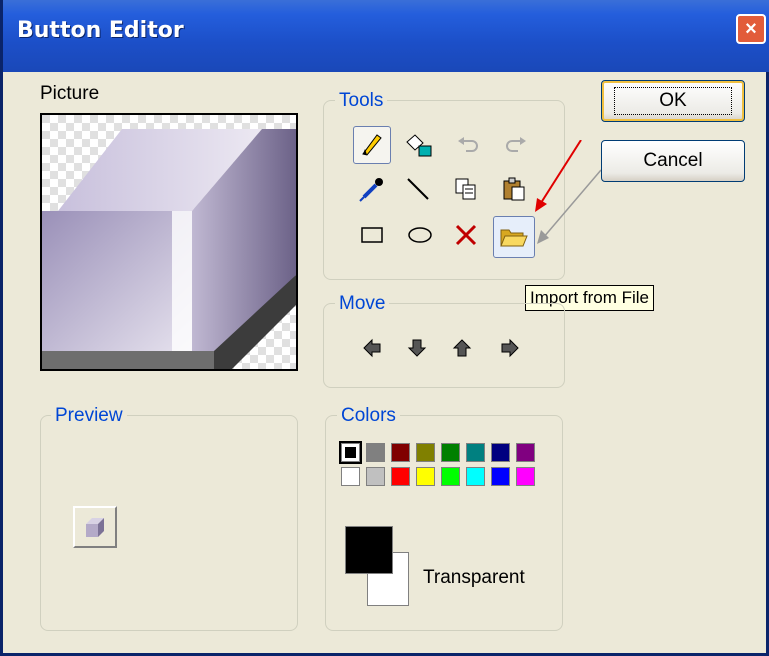 Image resolution: width=769 pixels, height=656 pixels. What do you see at coordinates (673, 161) in the screenshot?
I see `cancel-button: Cancel` at bounding box center [673, 161].